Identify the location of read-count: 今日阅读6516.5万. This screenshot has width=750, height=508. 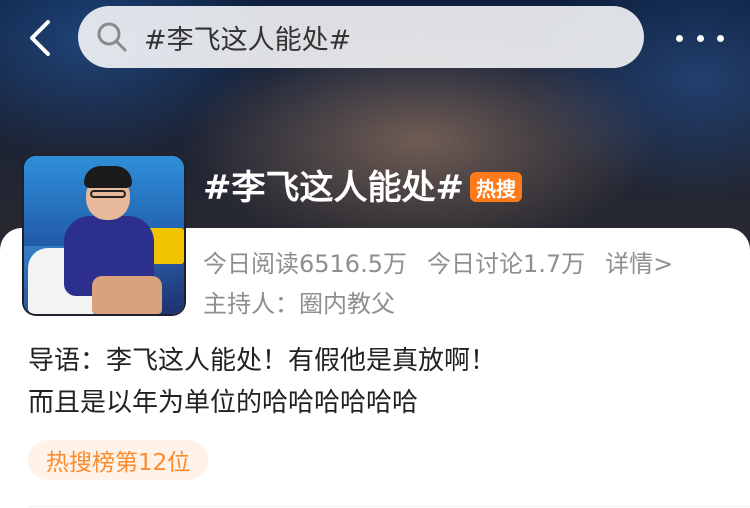
(305, 264).